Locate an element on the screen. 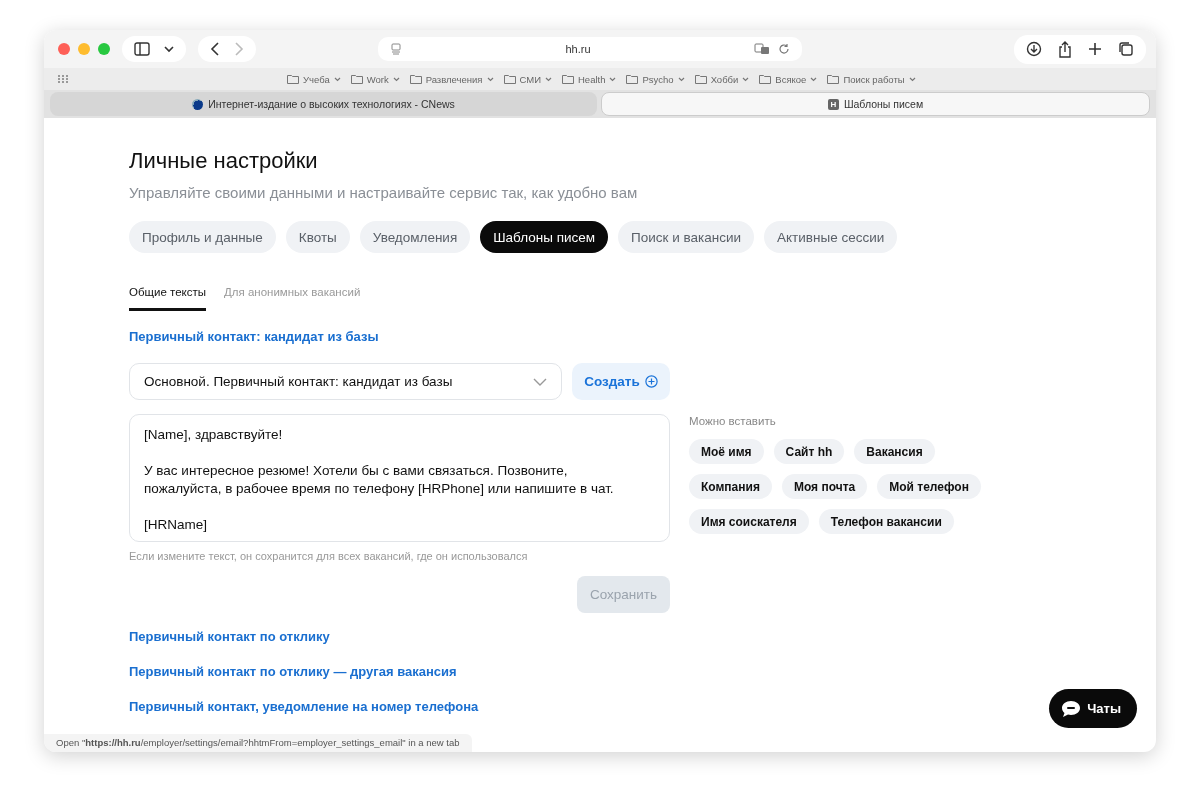 The image size is (1200, 812). message-field: [Name], здравствуйте! У вас интересное резюме! Хотели бы с вами связаться. Позвоните, пожалуйста, в рабочее время по телефону [HRPhone] или напишите в чат. [HRName] is located at coordinates (399, 478).